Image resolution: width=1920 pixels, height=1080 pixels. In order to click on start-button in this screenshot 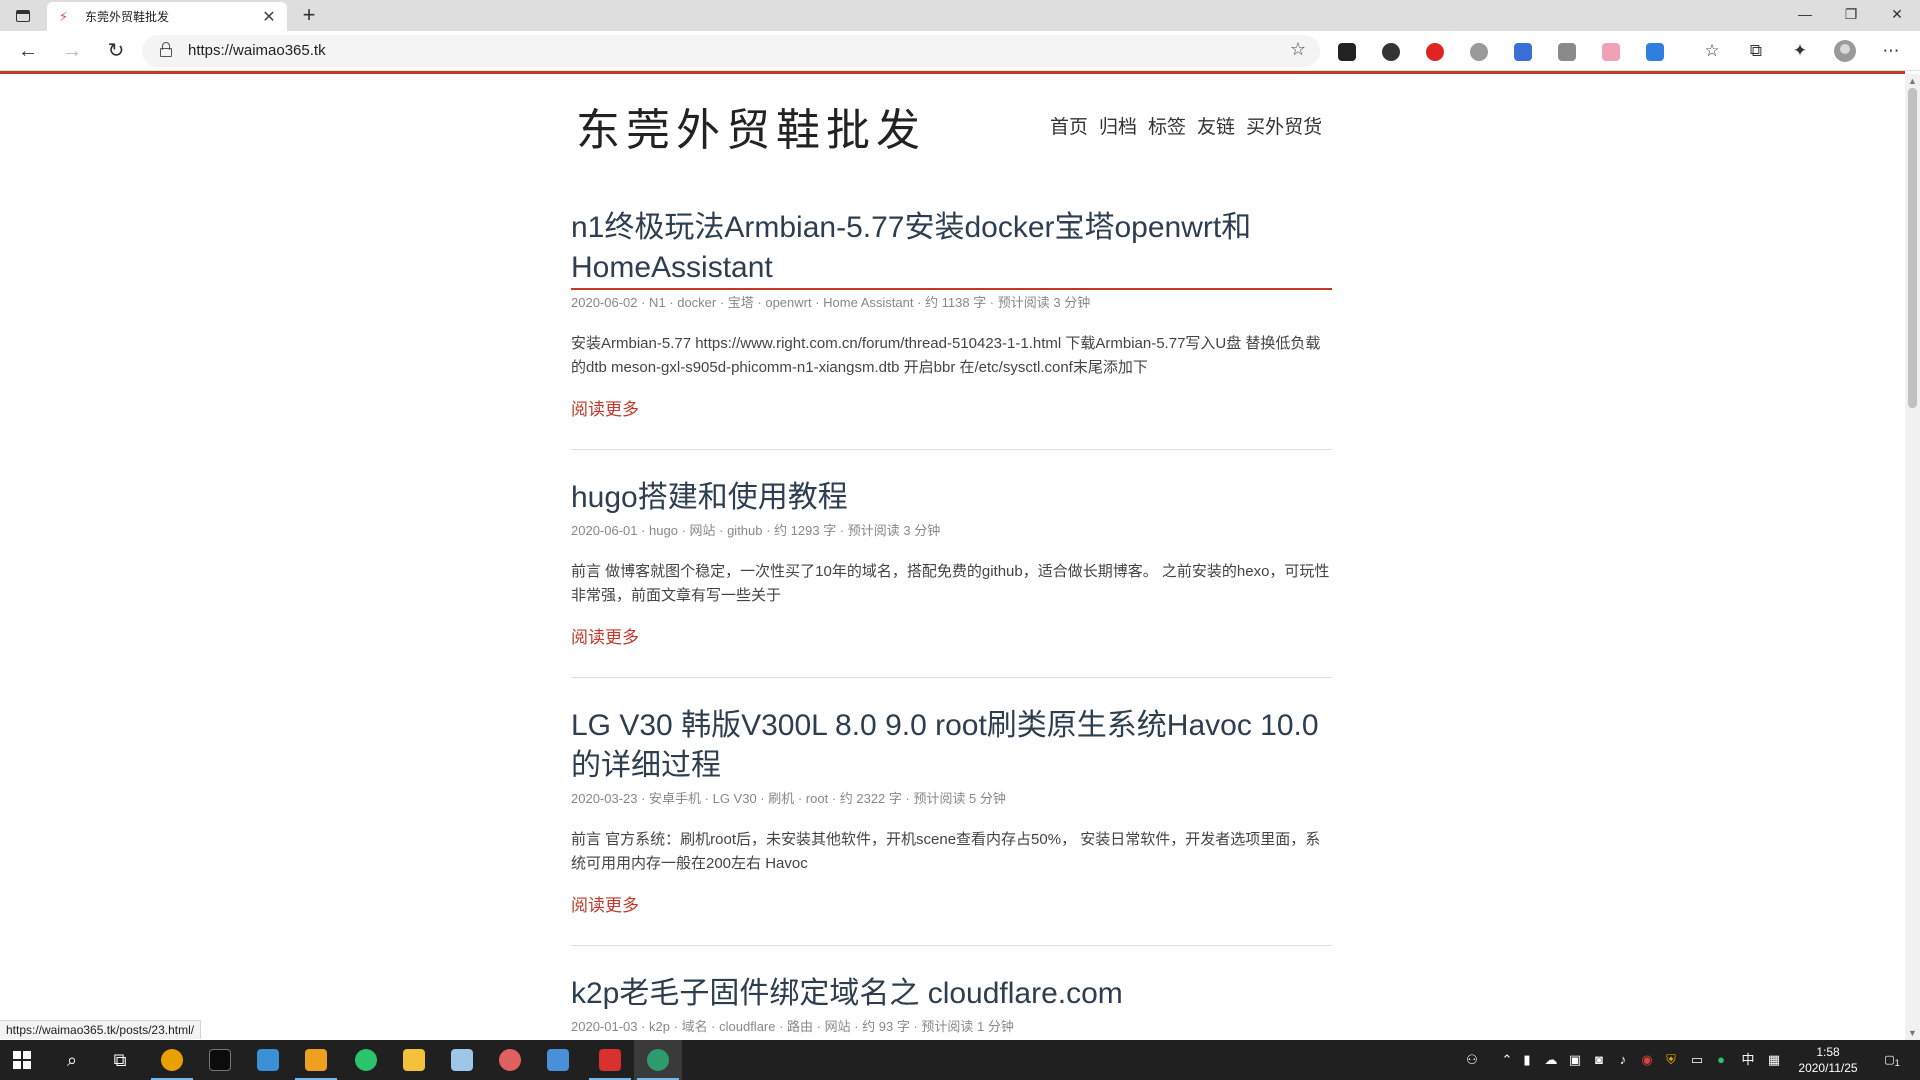, I will do `click(22, 1060)`.